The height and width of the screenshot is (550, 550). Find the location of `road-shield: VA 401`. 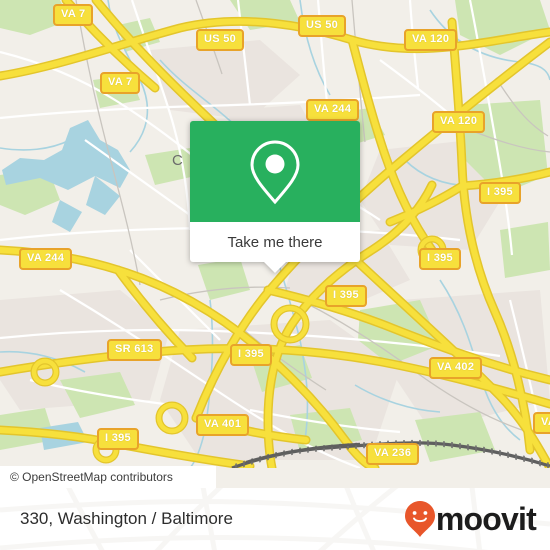

road-shield: VA 401 is located at coordinates (223, 425).